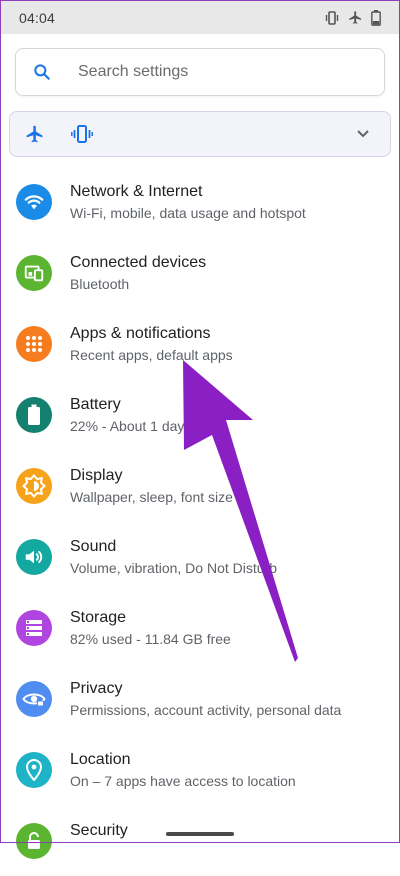  I want to click on lock-icon, so click(34, 841).